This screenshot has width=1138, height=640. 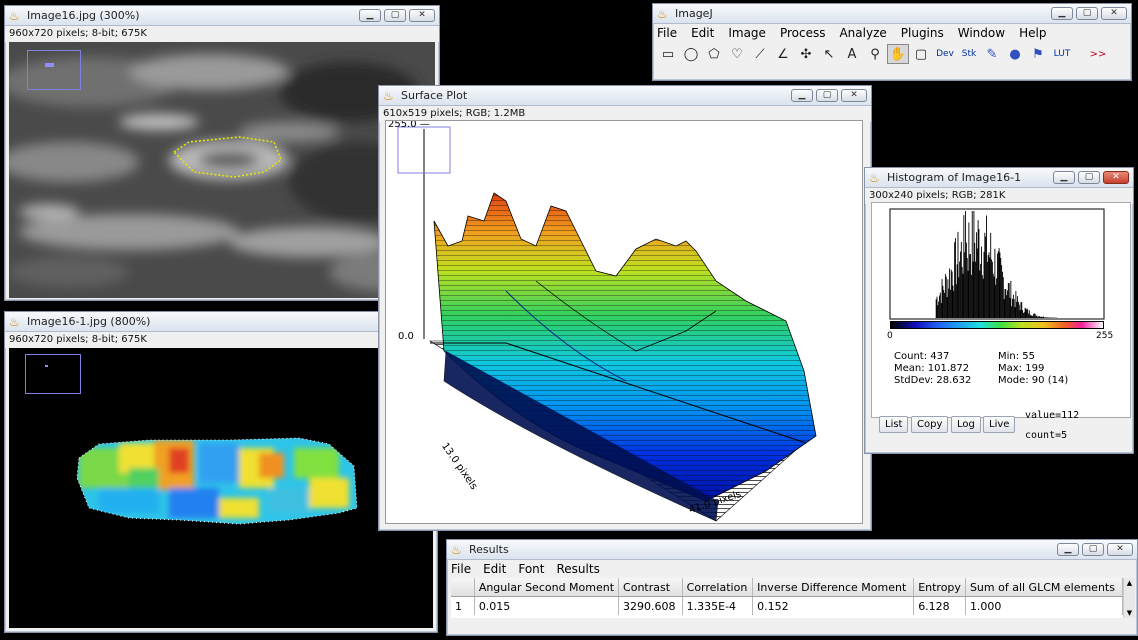 What do you see at coordinates (760, 54) in the screenshot?
I see `line-icon: ⟋` at bounding box center [760, 54].